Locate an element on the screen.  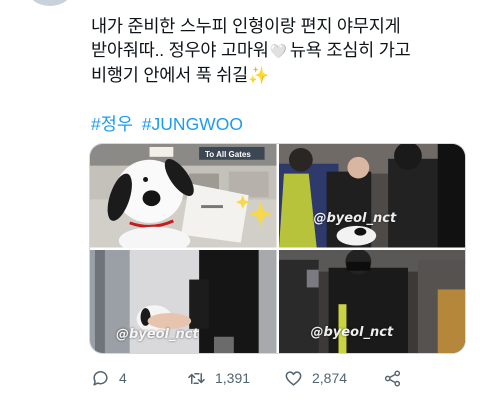
tweet-text-line-1: 내가 준비한 스누피 인형이랑 편지 야무지게 is located at coordinates (246, 26).